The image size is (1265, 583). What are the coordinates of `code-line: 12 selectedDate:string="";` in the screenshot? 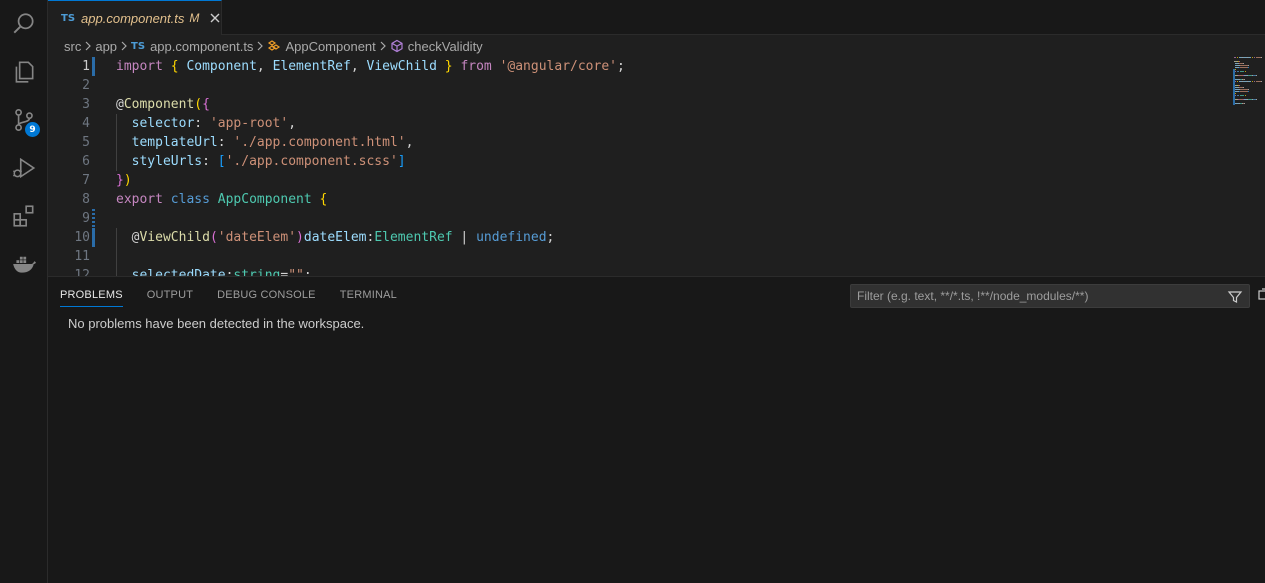 It's located at (638, 271).